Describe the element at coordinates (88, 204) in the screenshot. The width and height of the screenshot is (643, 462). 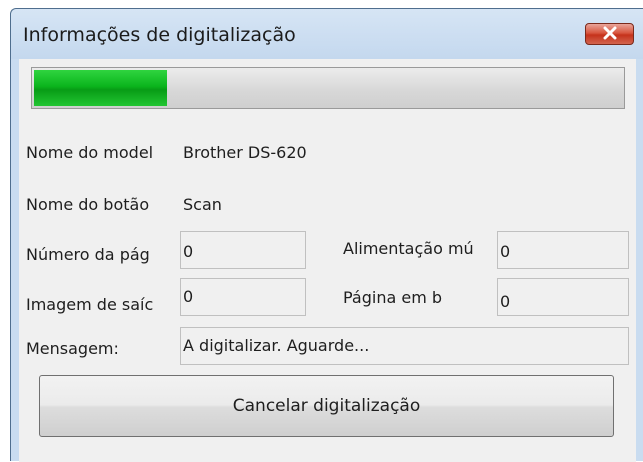
I see `button-name-label: Nome do botão` at that location.